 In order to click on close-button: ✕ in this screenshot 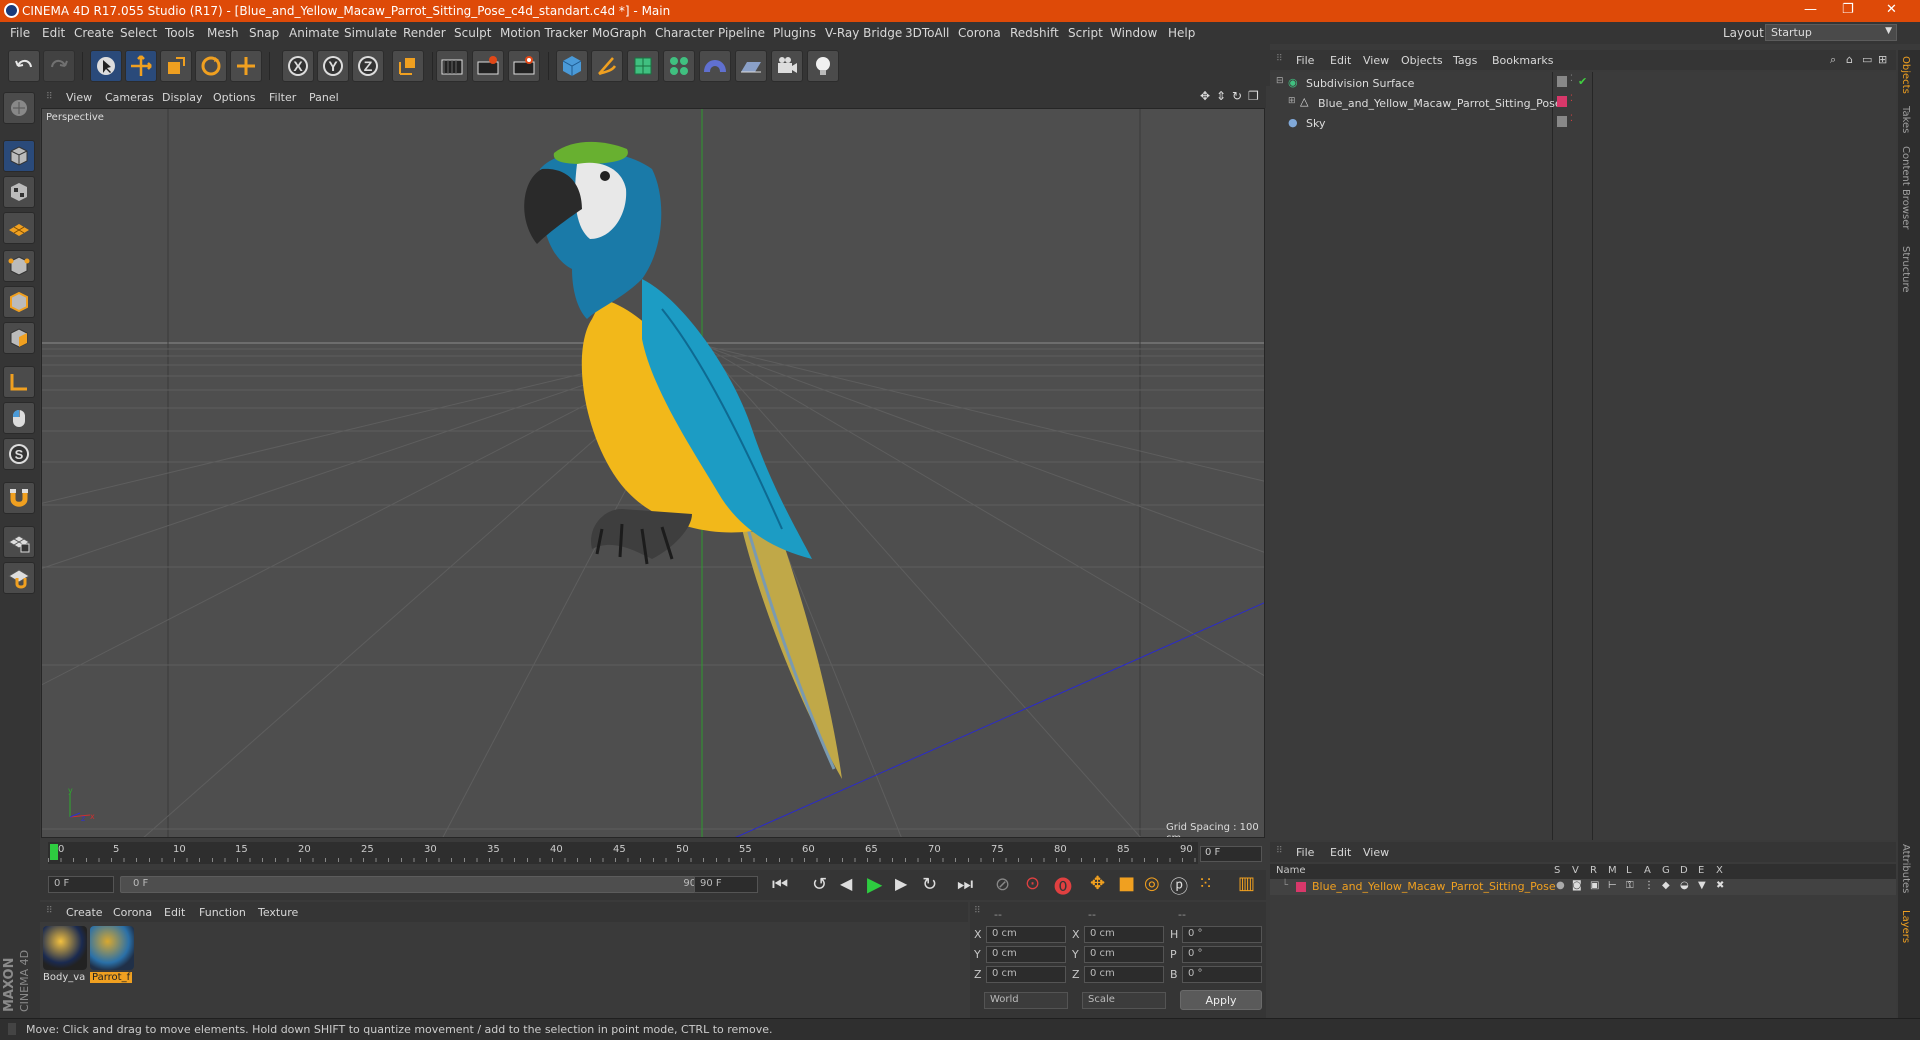, I will do `click(1891, 9)`.